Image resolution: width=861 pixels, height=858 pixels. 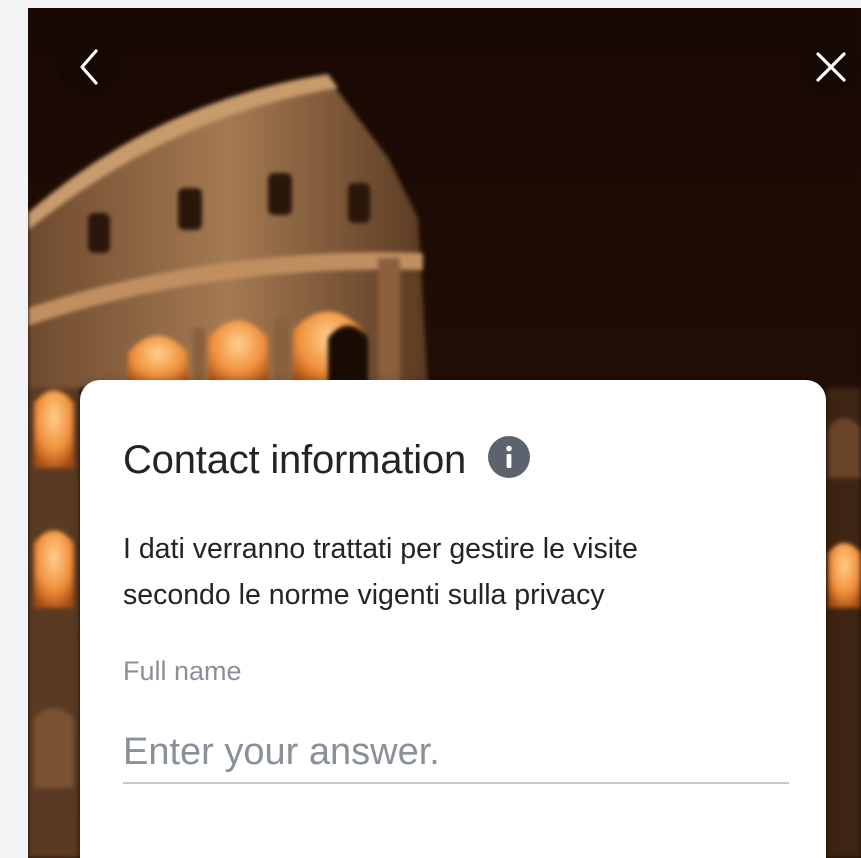 I want to click on close-button, so click(x=830, y=67).